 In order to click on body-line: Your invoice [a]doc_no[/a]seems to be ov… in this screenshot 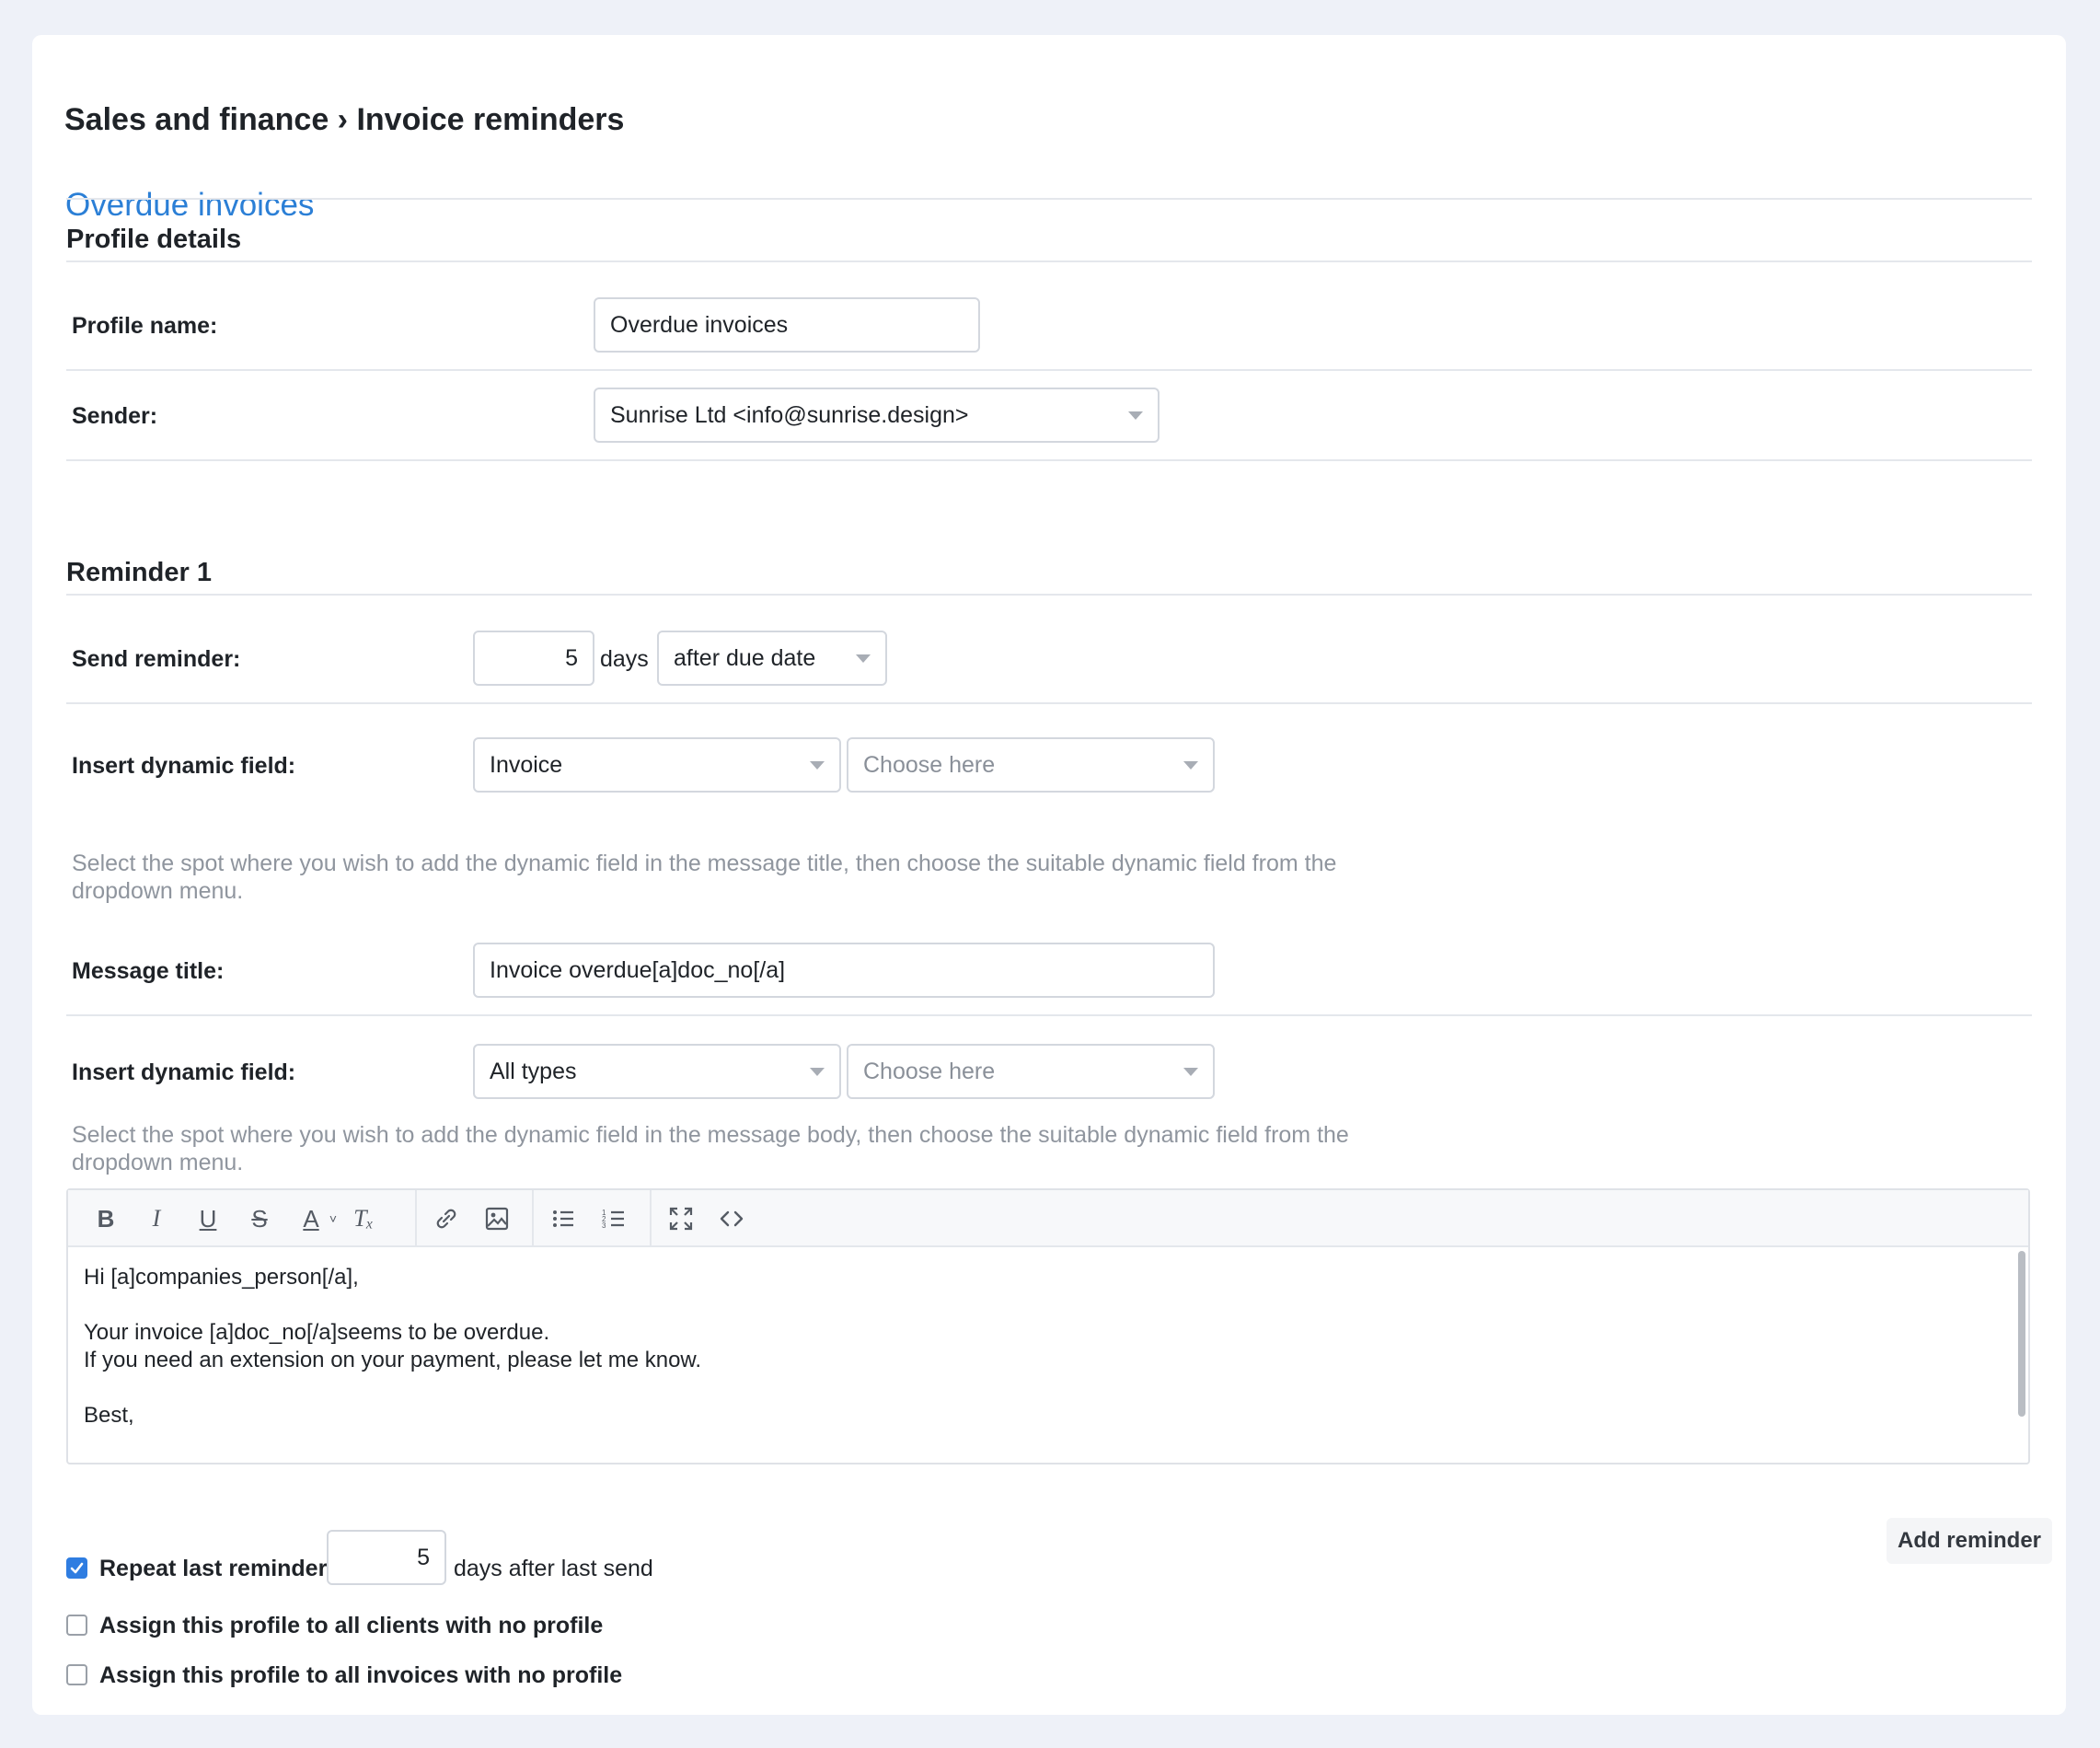, I will do `click(317, 1332)`.